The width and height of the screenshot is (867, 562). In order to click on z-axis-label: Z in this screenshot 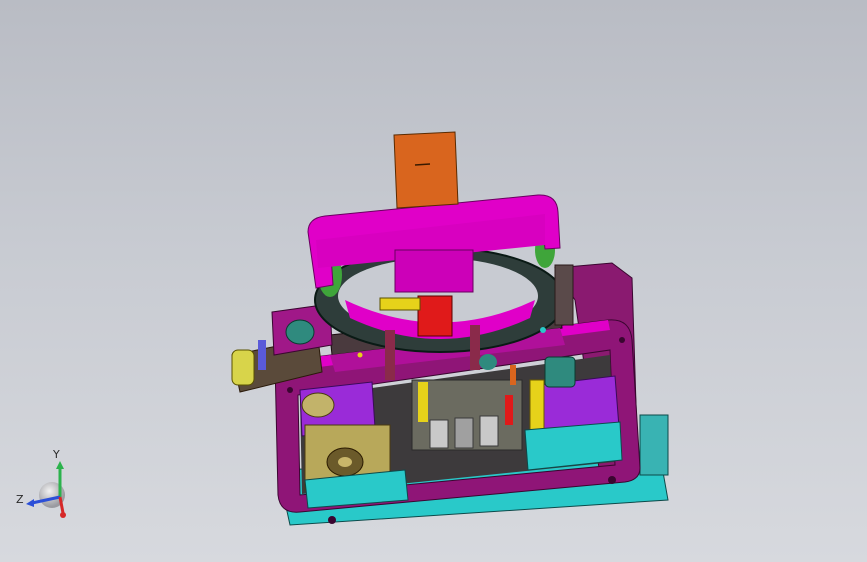, I will do `click(20, 499)`.